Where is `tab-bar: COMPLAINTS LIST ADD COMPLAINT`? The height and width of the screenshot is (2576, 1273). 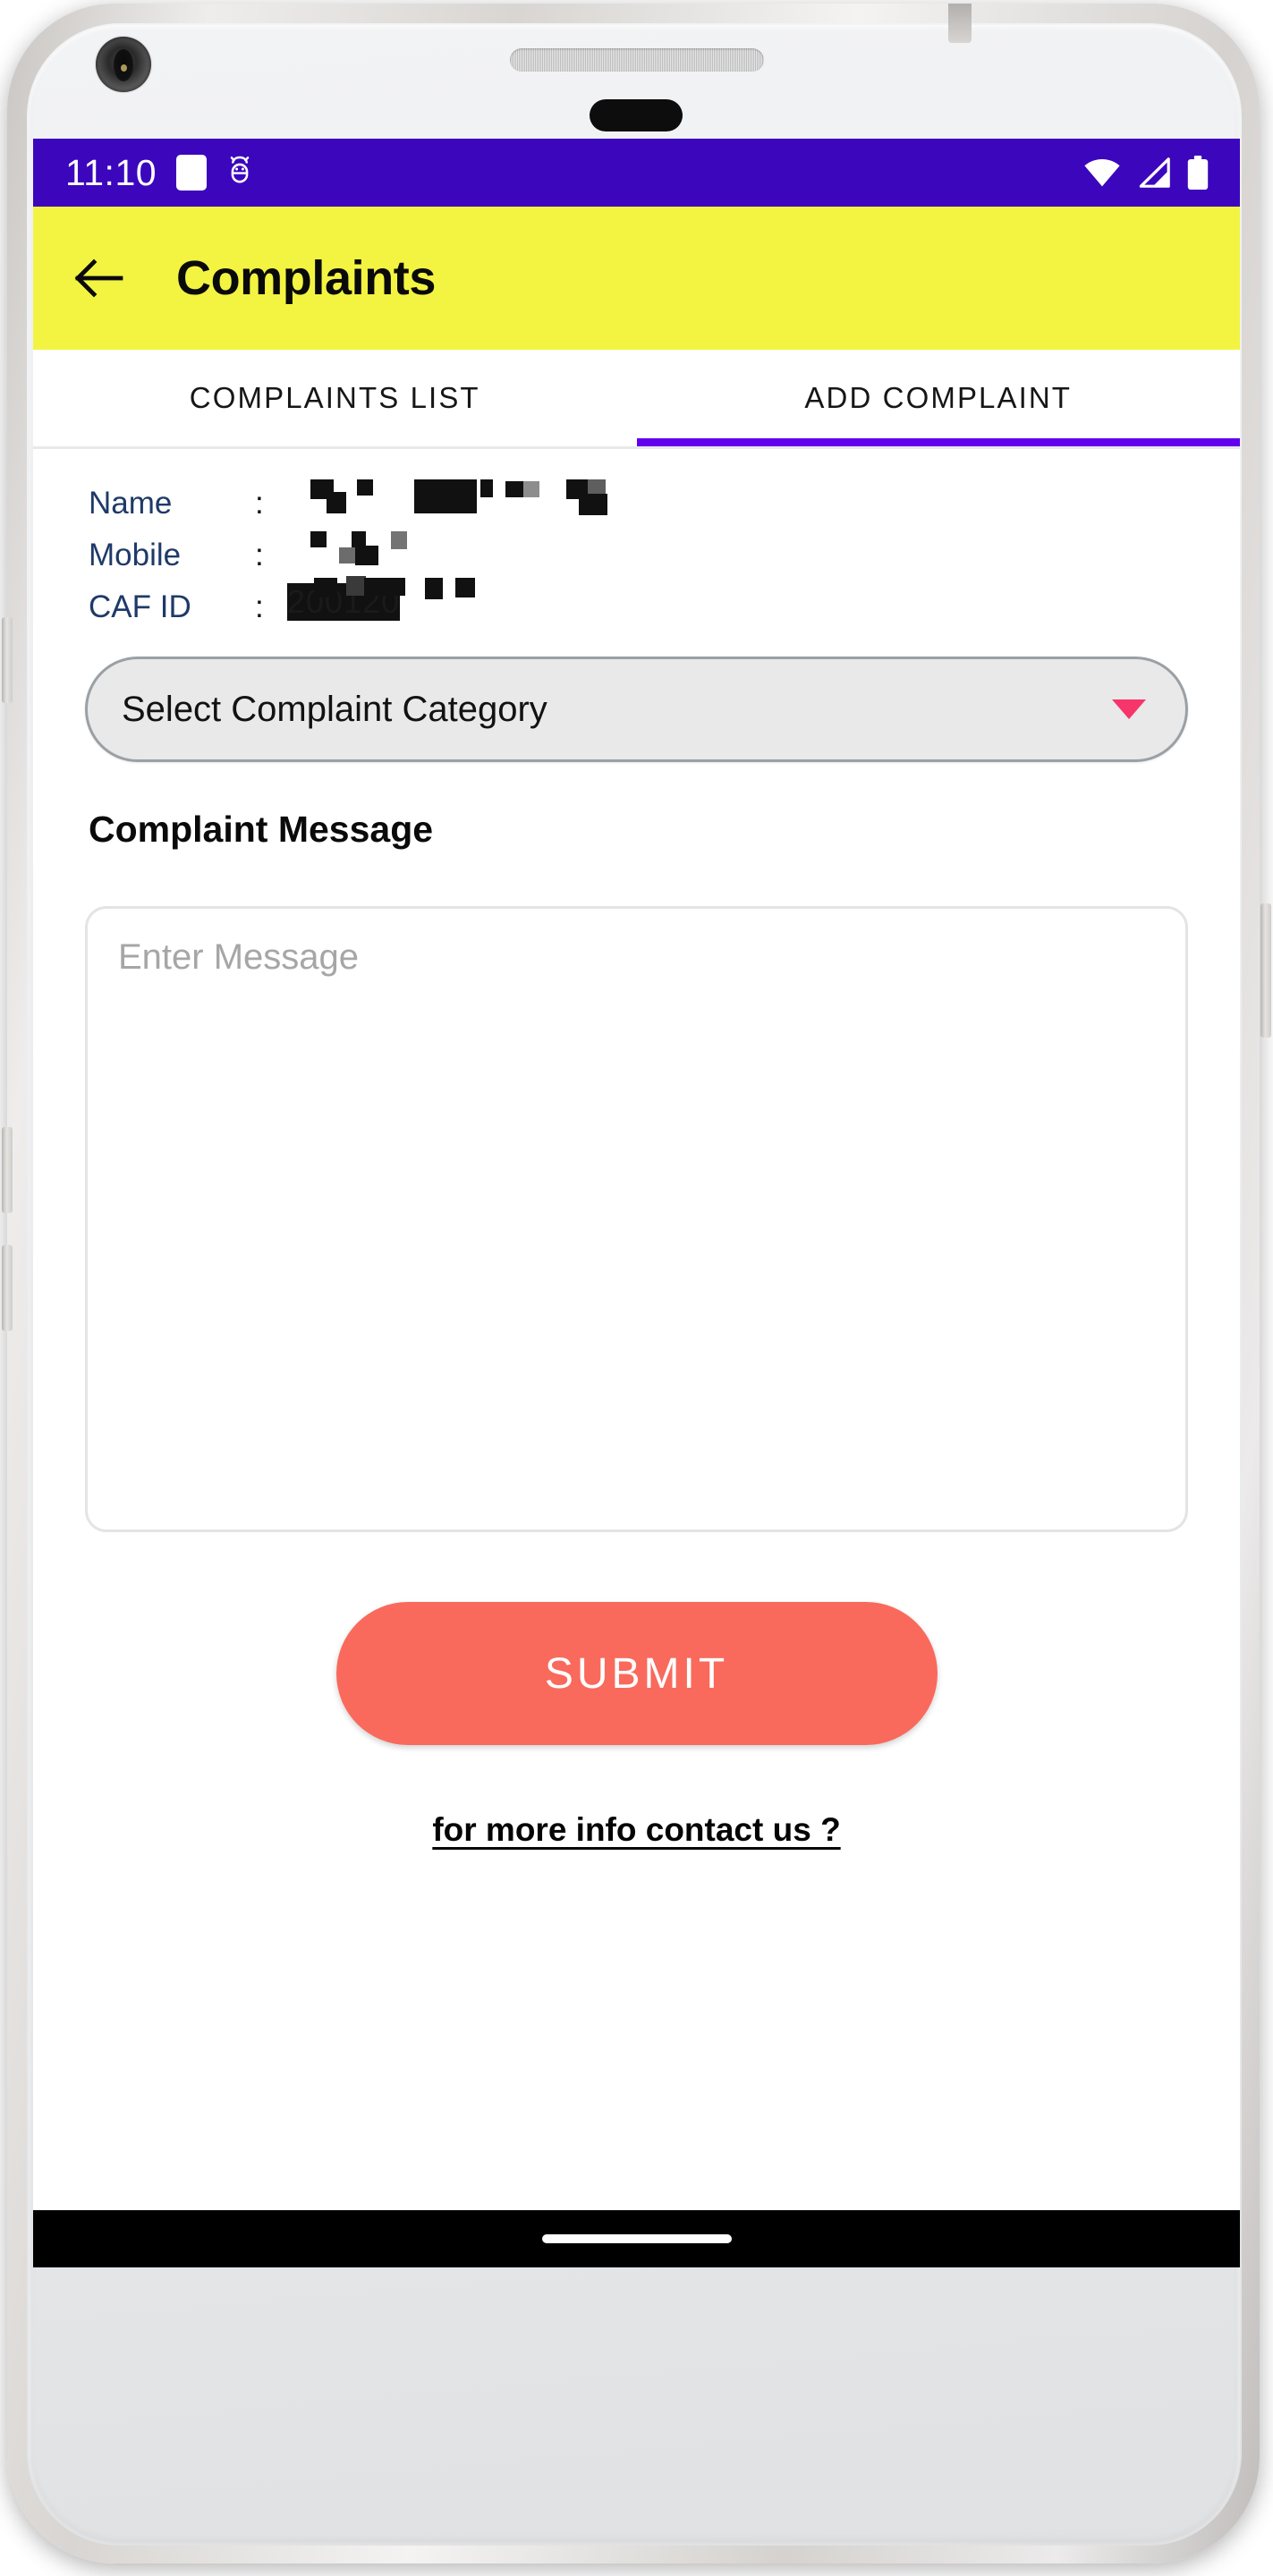 tab-bar: COMPLAINTS LIST ADD COMPLAINT is located at coordinates (636, 398).